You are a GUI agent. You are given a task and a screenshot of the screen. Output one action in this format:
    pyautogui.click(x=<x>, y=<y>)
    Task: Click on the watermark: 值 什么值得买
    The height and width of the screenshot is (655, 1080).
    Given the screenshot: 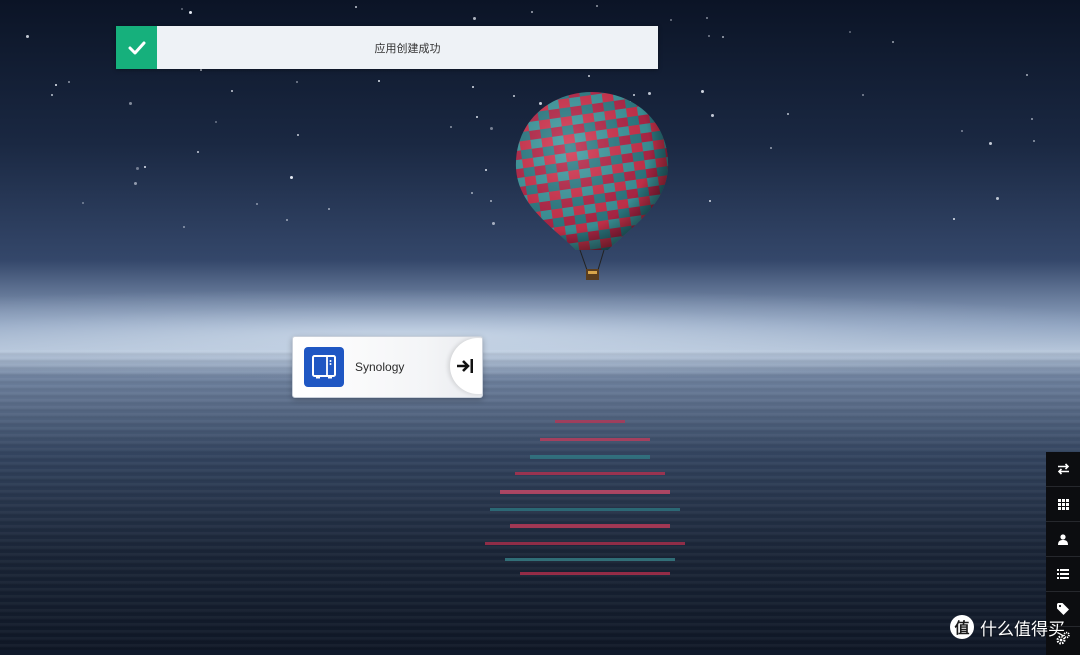 What is the action you would take?
    pyautogui.click(x=1007, y=627)
    